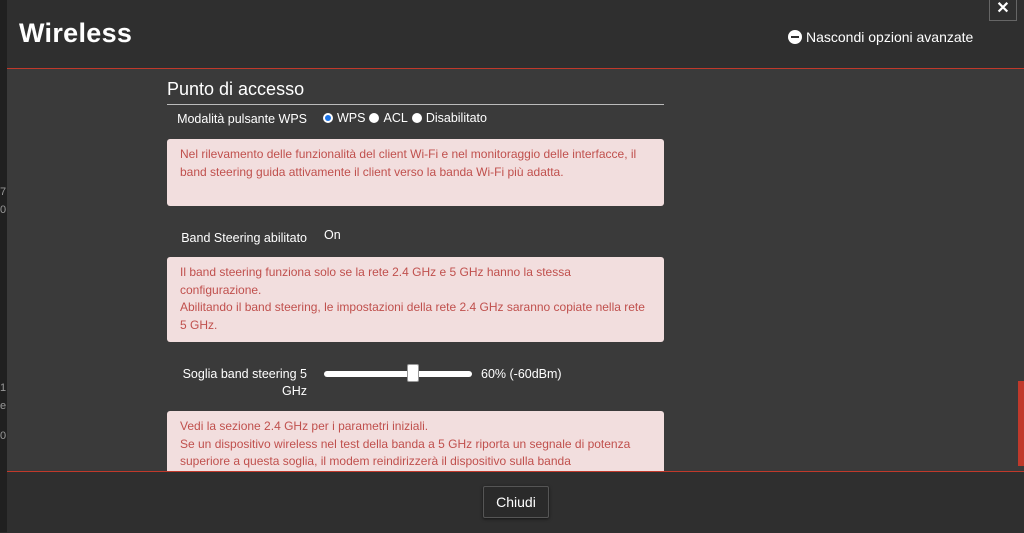 This screenshot has height=533, width=1024. I want to click on threshold-slider-thumb, so click(412, 373).